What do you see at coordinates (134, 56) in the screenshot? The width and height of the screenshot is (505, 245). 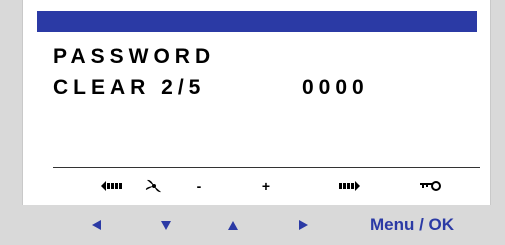 I see `password-heading: PASSWORD` at bounding box center [134, 56].